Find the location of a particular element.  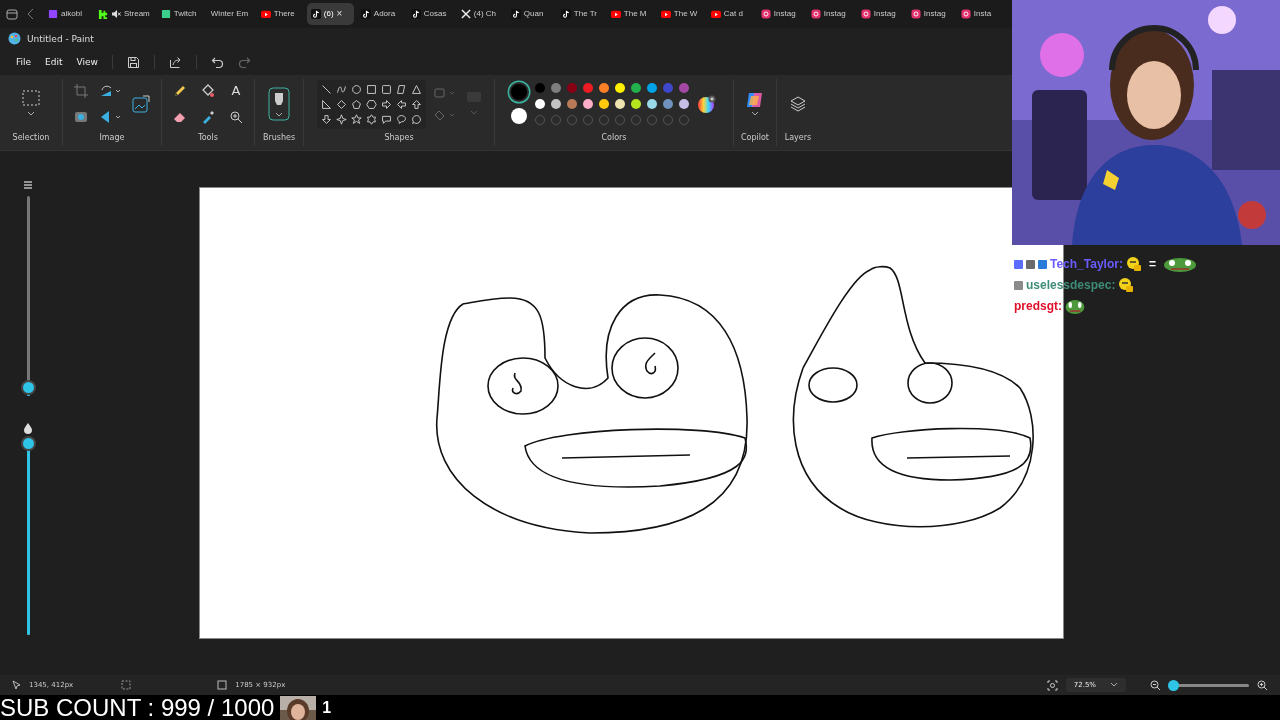

play-logo-icon is located at coordinates (665, 13).